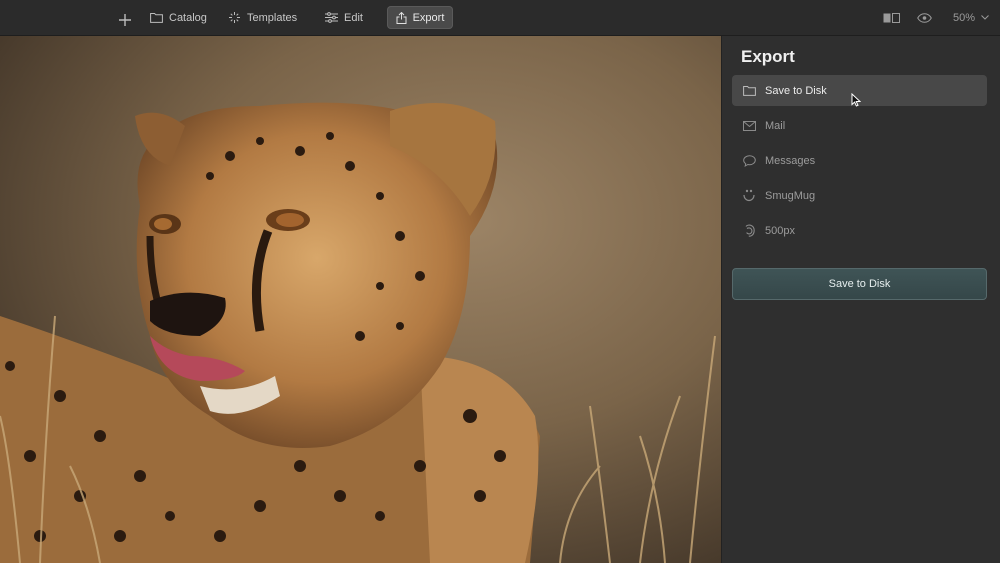 The height and width of the screenshot is (563, 1000). What do you see at coordinates (856, 102) in the screenshot?
I see `mouse-cursor-icon` at bounding box center [856, 102].